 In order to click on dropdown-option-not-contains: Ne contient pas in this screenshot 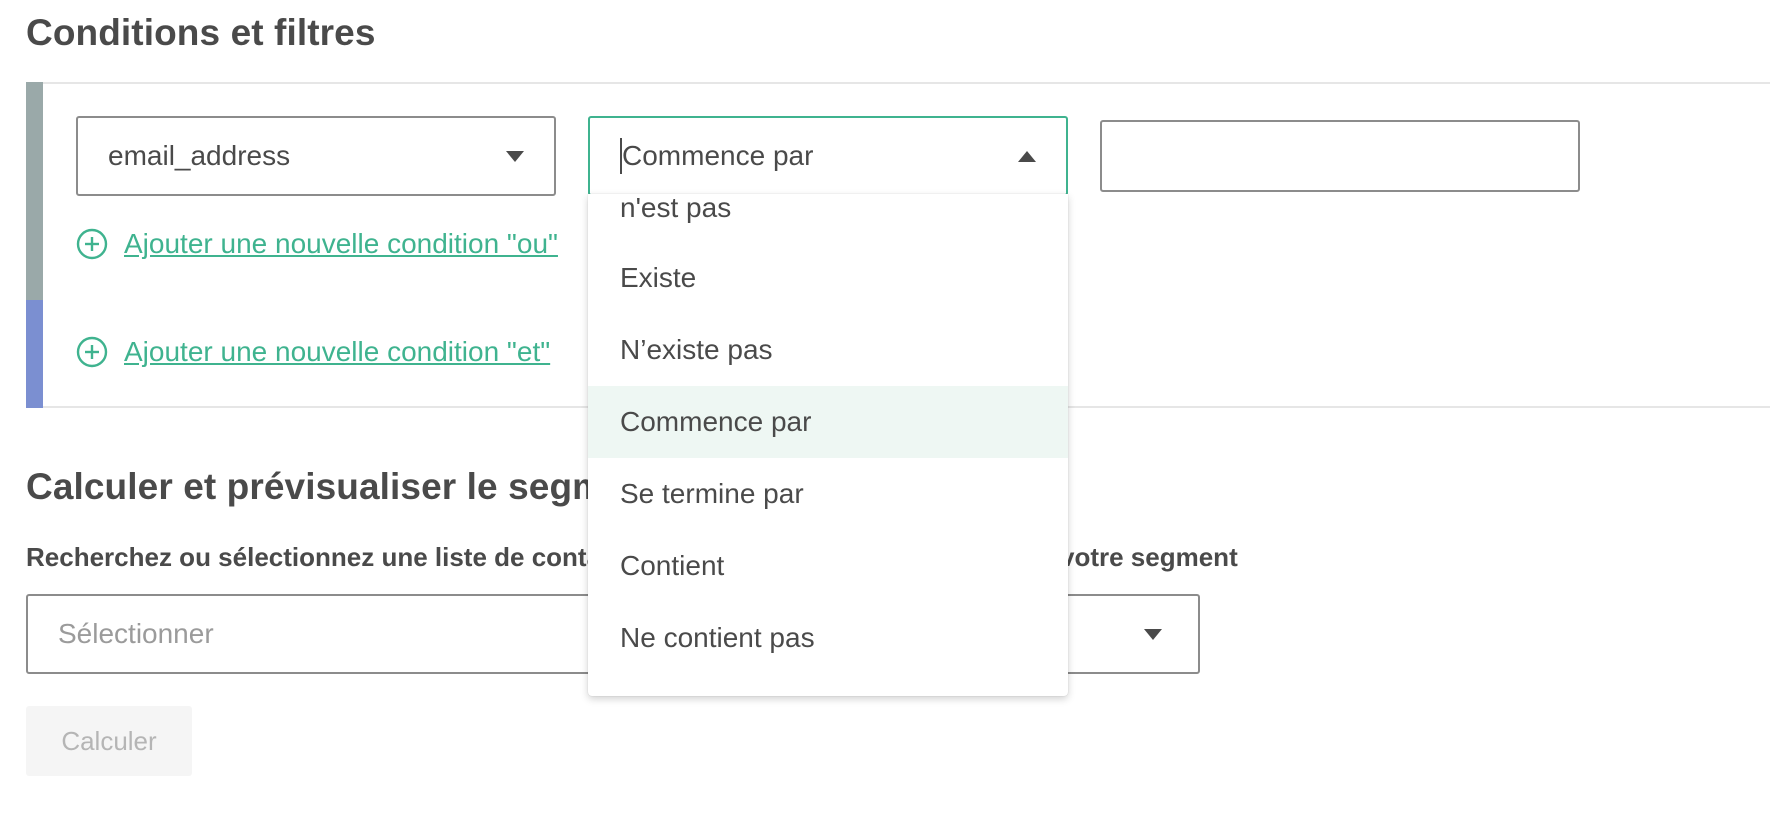, I will do `click(828, 638)`.